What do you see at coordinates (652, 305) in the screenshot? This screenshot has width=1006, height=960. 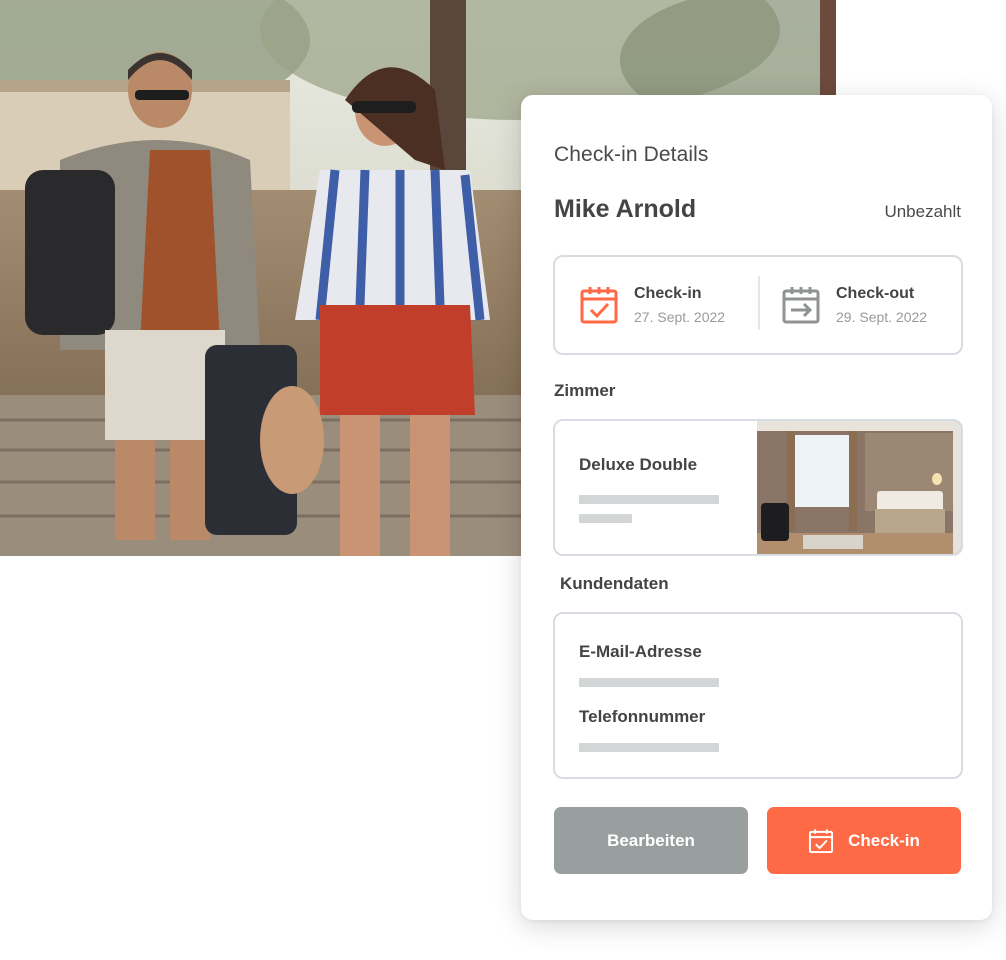 I see `checkin-date: Check-in 27. Sept. 2022` at bounding box center [652, 305].